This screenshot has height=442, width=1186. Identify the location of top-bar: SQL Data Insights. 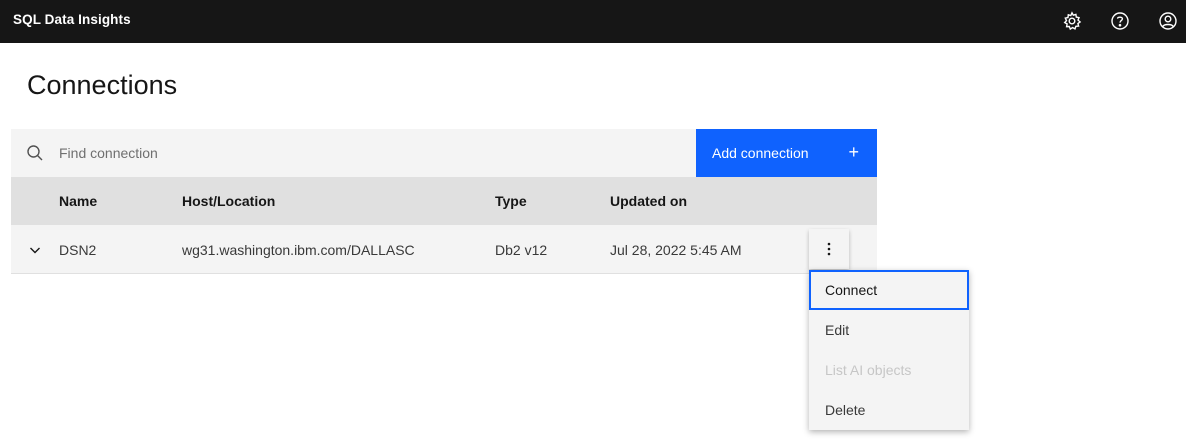
(593, 21).